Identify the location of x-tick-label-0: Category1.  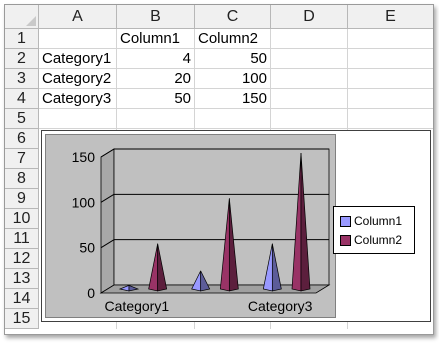
(137, 306).